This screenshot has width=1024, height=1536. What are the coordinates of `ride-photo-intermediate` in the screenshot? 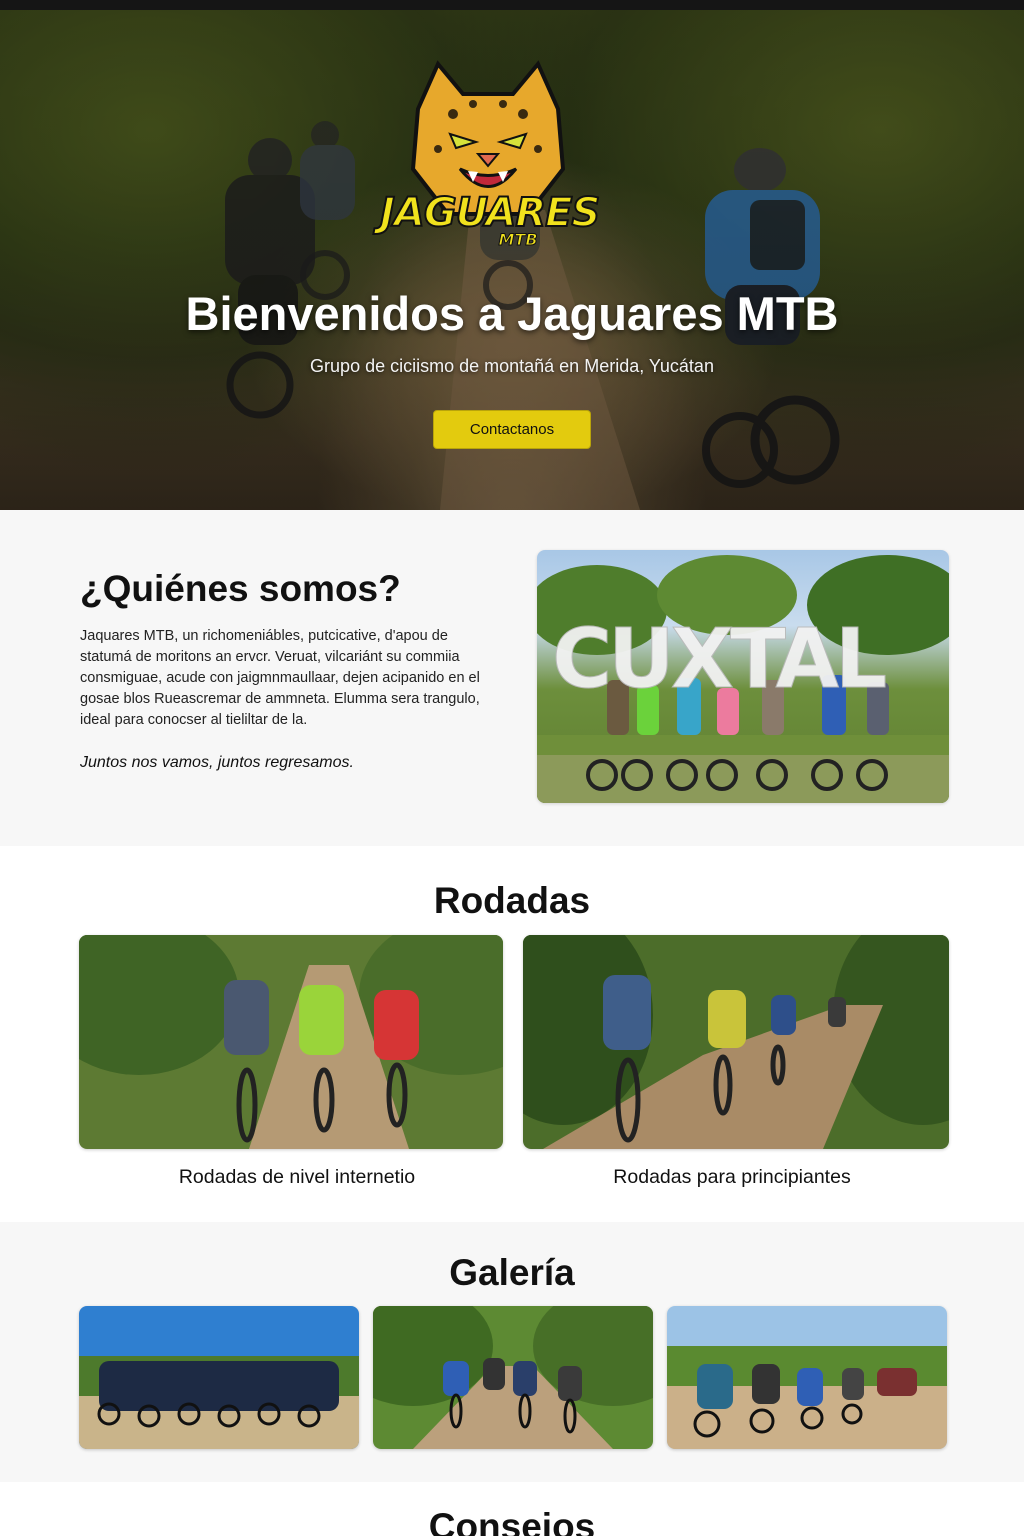 It's located at (291, 1042).